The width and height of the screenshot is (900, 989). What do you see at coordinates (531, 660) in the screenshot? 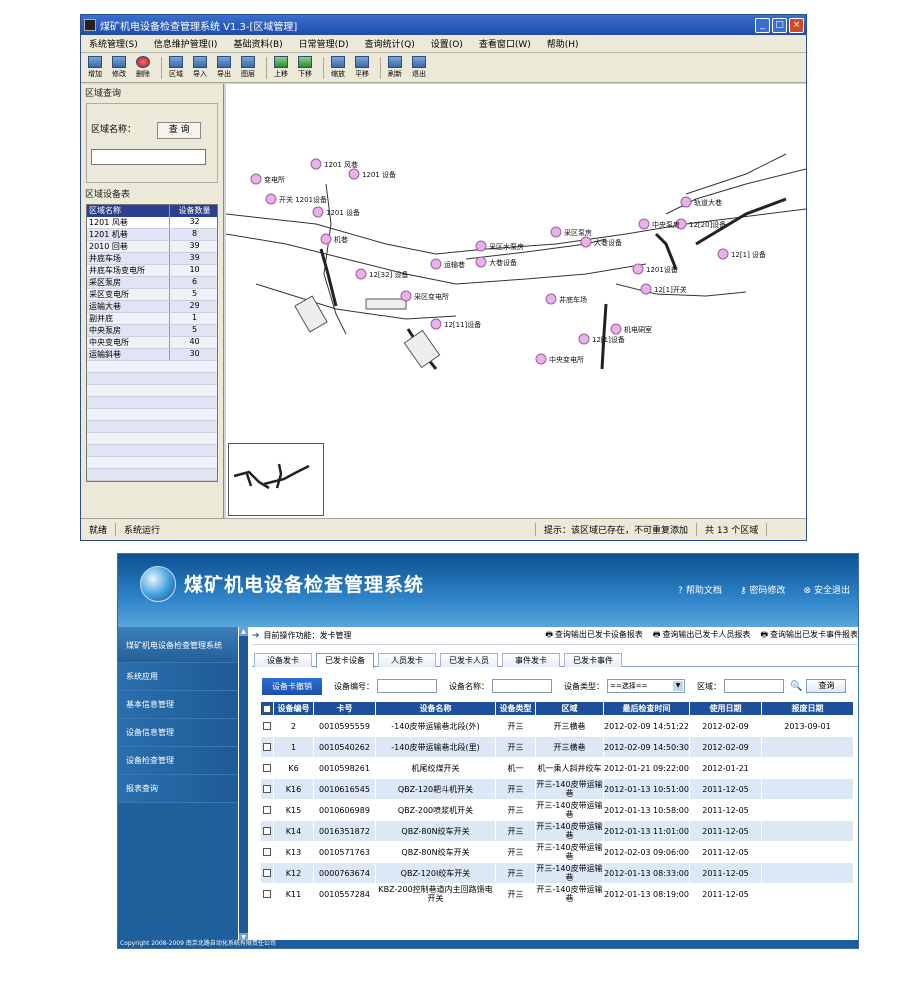
I see `tab-event-card: 事件发卡` at bounding box center [531, 660].